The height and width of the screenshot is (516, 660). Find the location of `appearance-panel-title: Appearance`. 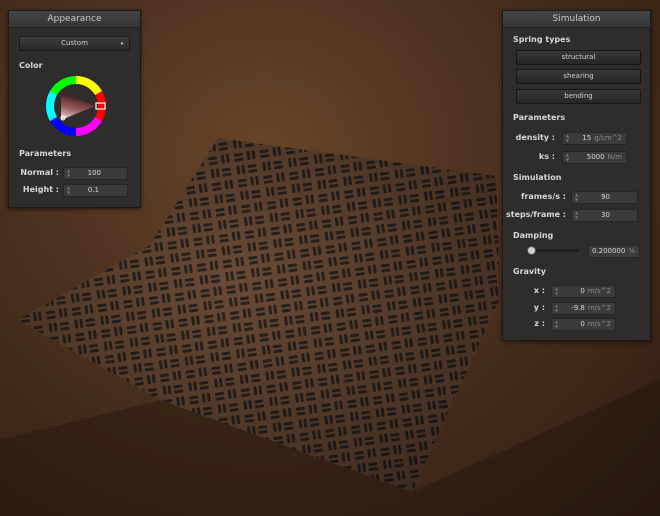

appearance-panel-title: Appearance is located at coordinates (74, 19).